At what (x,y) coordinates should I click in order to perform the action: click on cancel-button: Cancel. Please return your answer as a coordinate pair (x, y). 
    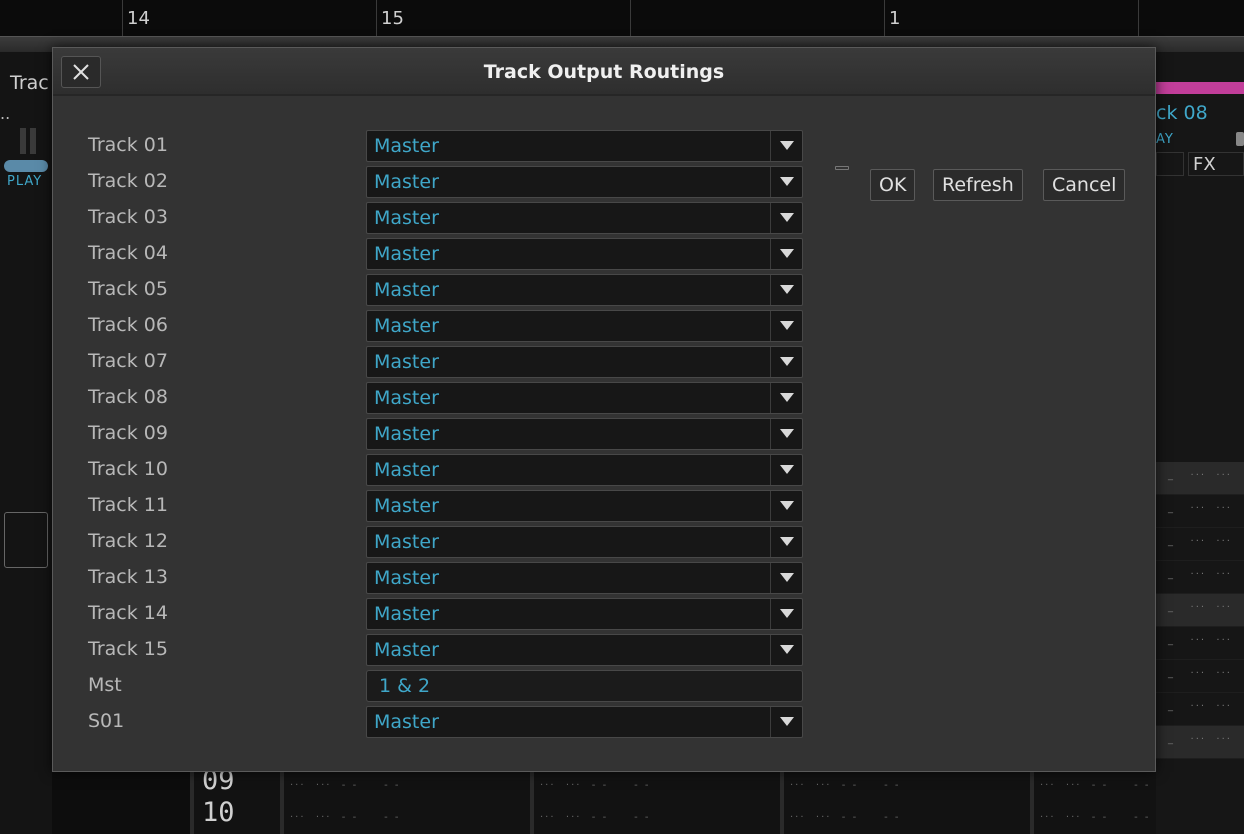
    Looking at the image, I should click on (1084, 185).